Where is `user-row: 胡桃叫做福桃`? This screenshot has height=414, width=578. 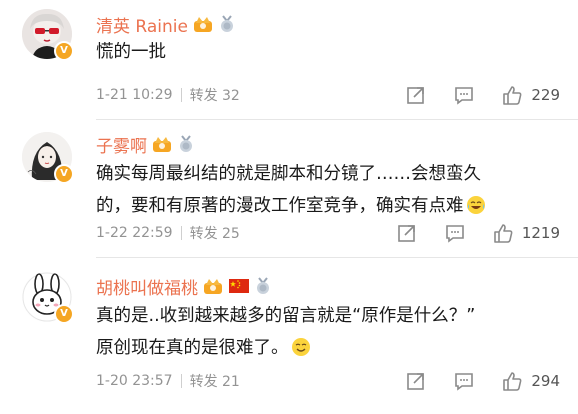
user-row: 胡桃叫做福桃 is located at coordinates (184, 286).